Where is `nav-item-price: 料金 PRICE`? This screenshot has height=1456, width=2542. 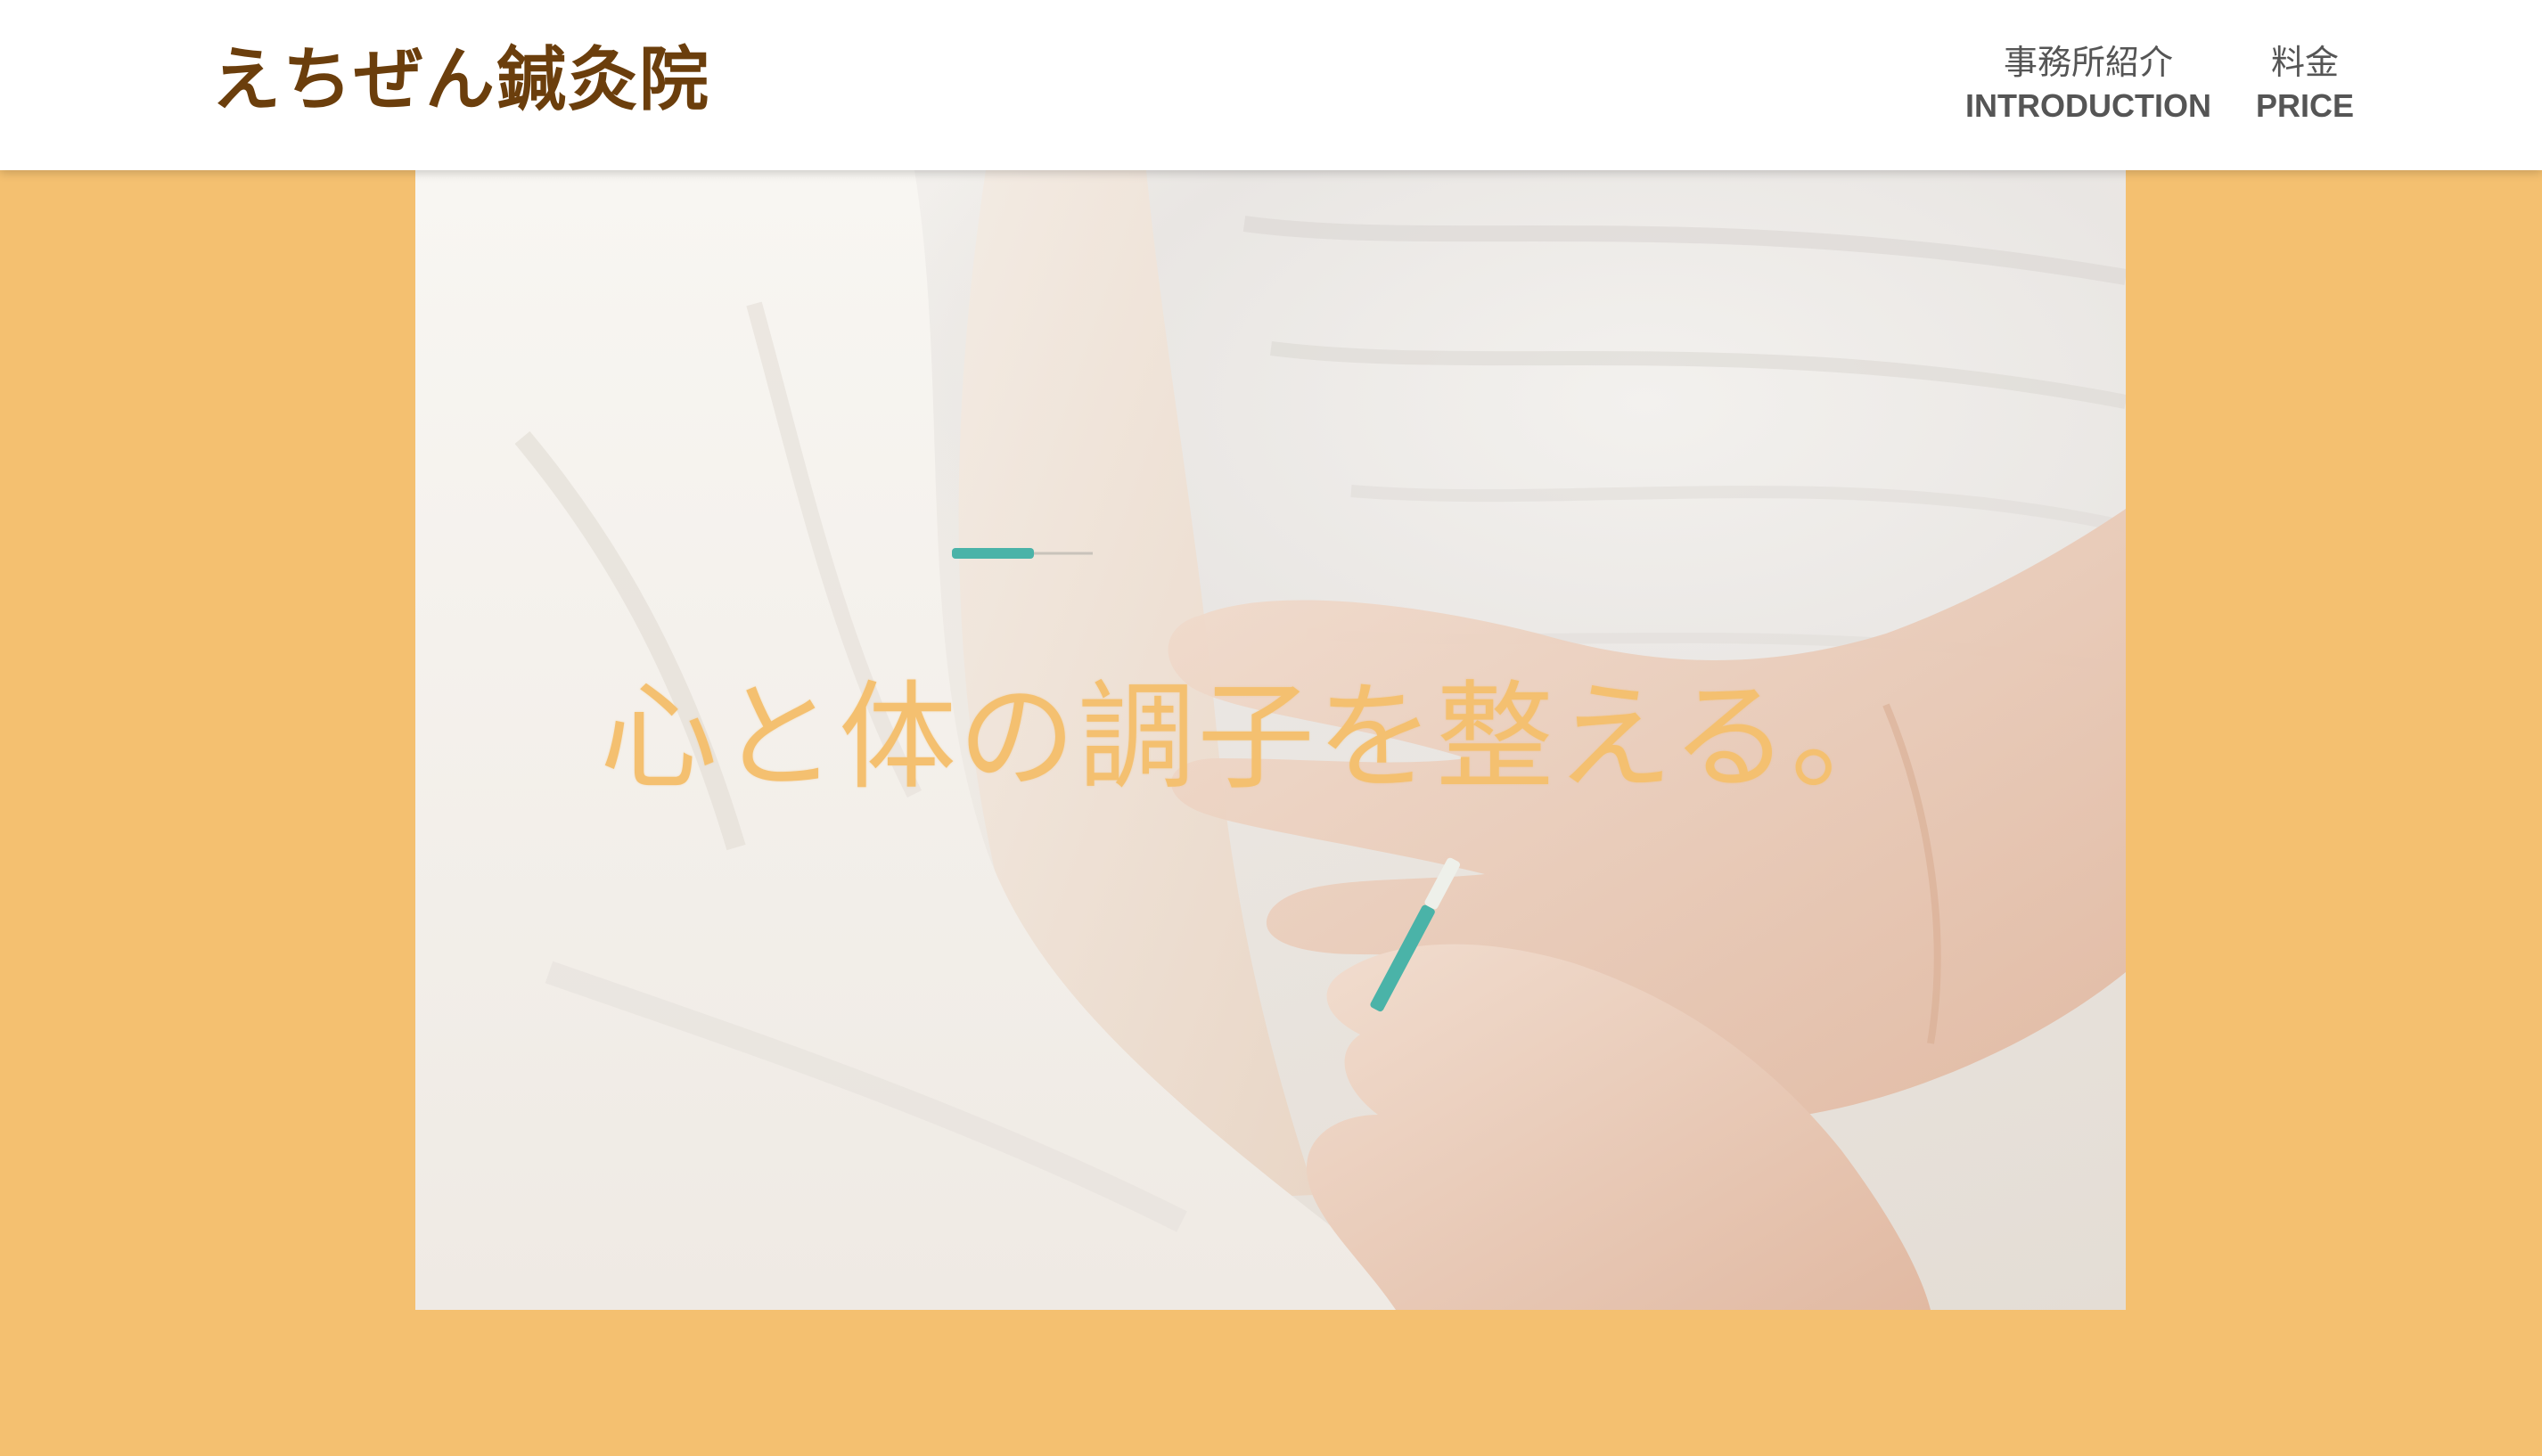 nav-item-price: 料金 PRICE is located at coordinates (2305, 83).